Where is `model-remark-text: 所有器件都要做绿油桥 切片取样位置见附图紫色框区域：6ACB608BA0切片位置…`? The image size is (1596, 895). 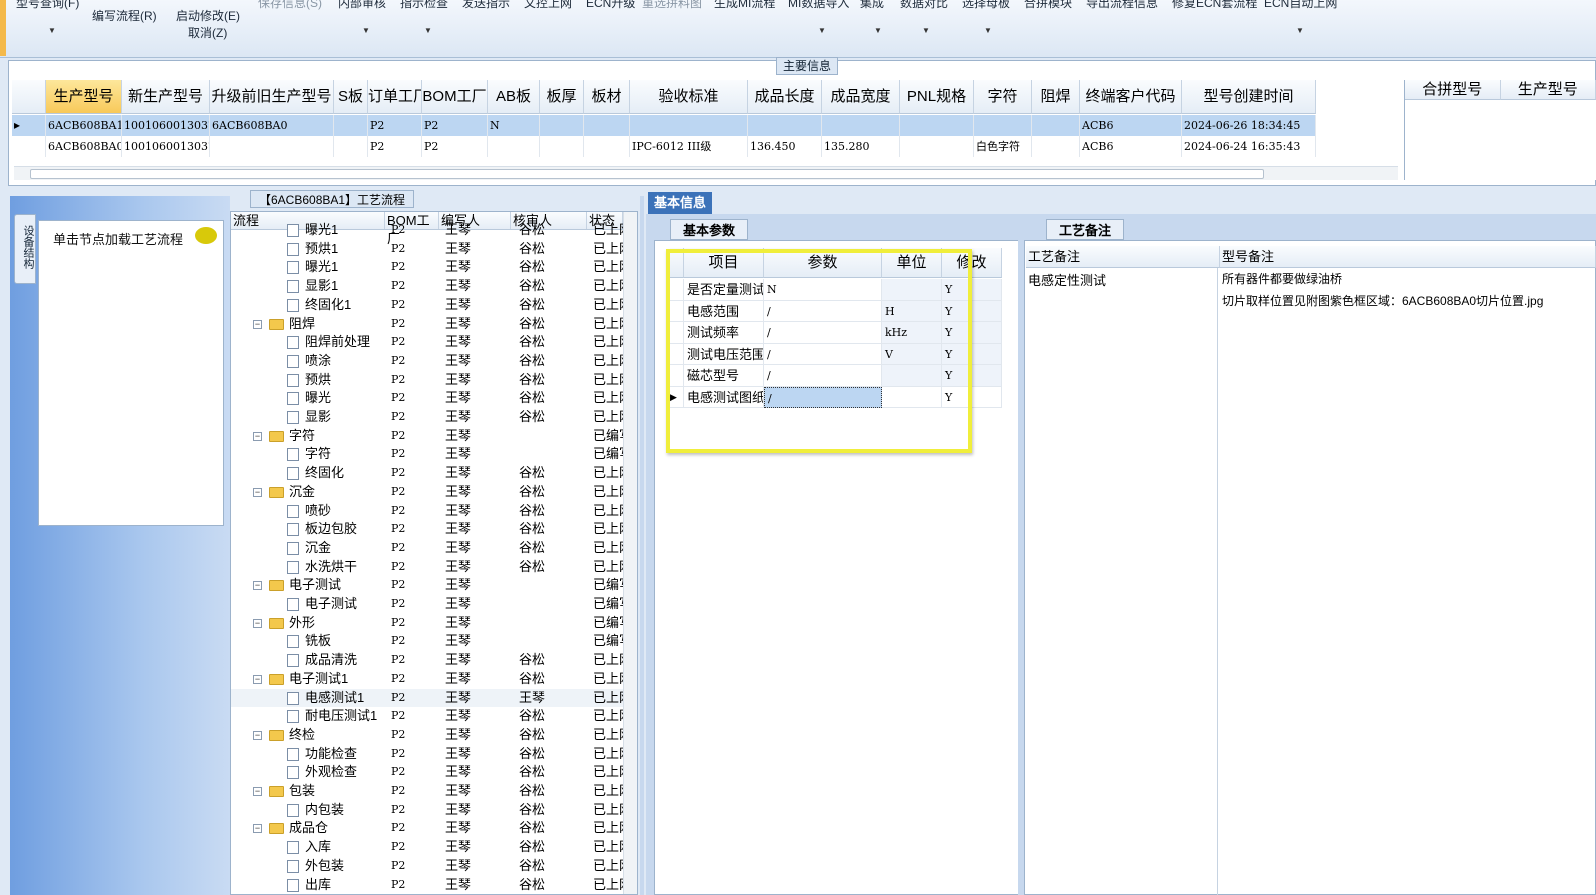 model-remark-text: 所有器件都要做绿油桥 切片取样位置见附图紫色框区域：6ACB608BA0切片位置… is located at coordinates (1408, 290).